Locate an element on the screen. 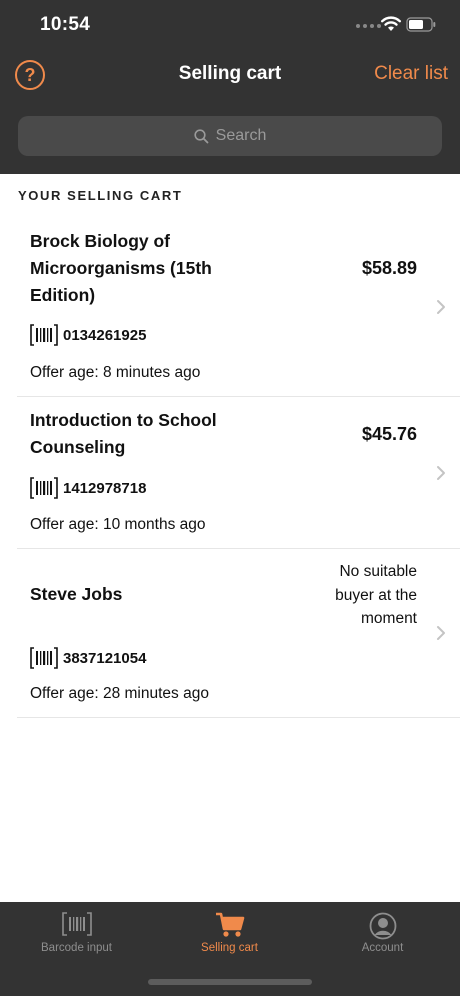 The height and width of the screenshot is (996, 460). status-time: 10:54 is located at coordinates (65, 24).